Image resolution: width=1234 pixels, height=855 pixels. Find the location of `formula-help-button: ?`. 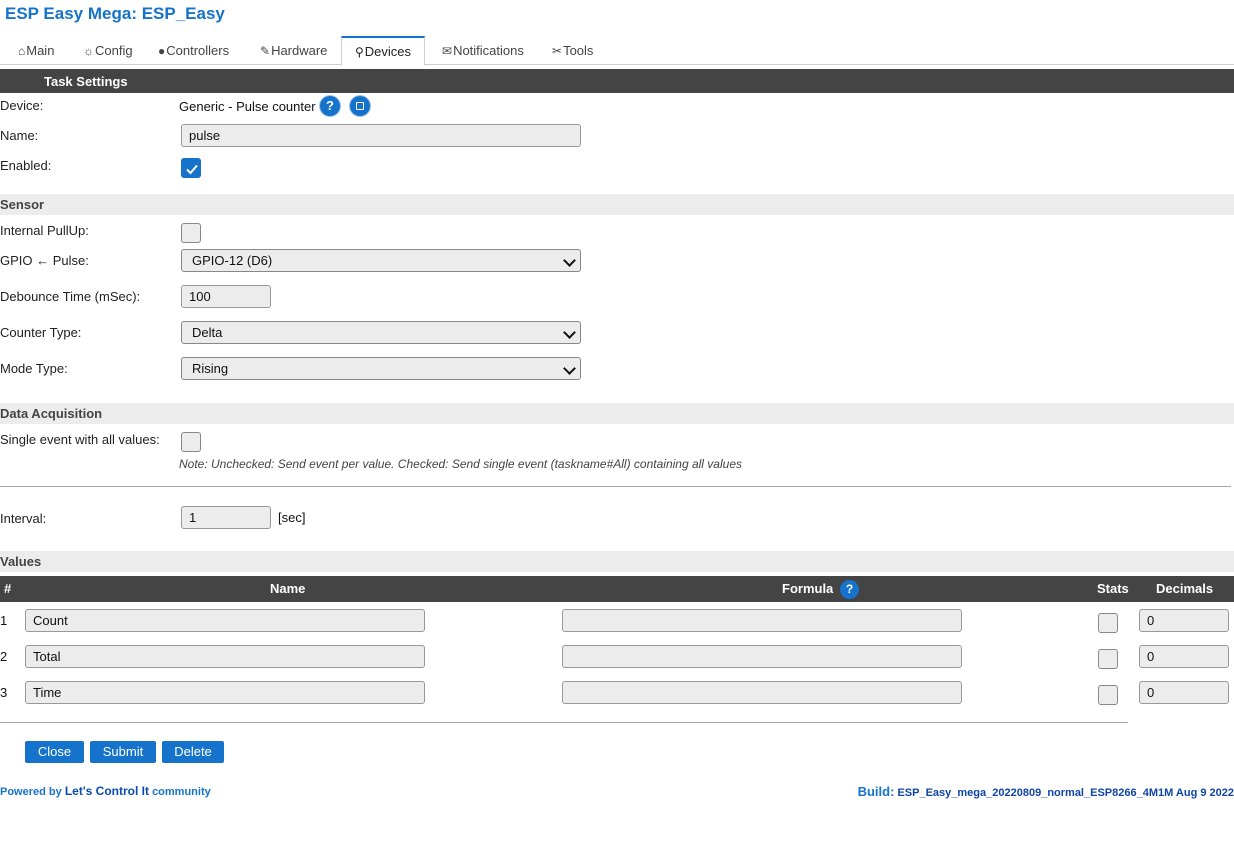

formula-help-button: ? is located at coordinates (849, 589).